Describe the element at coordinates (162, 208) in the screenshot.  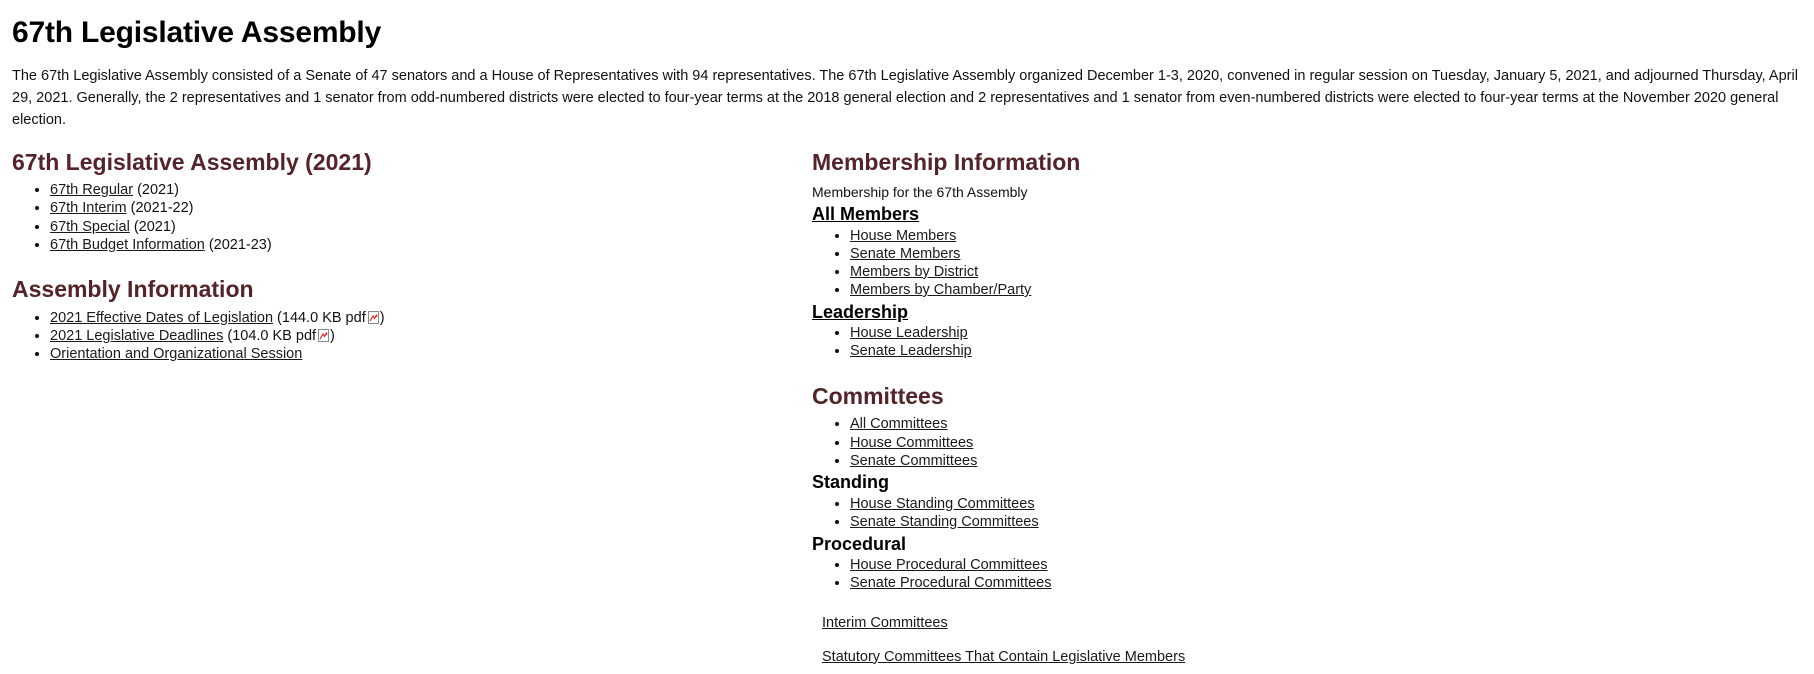
I see `session-years: (2021-22)` at that location.